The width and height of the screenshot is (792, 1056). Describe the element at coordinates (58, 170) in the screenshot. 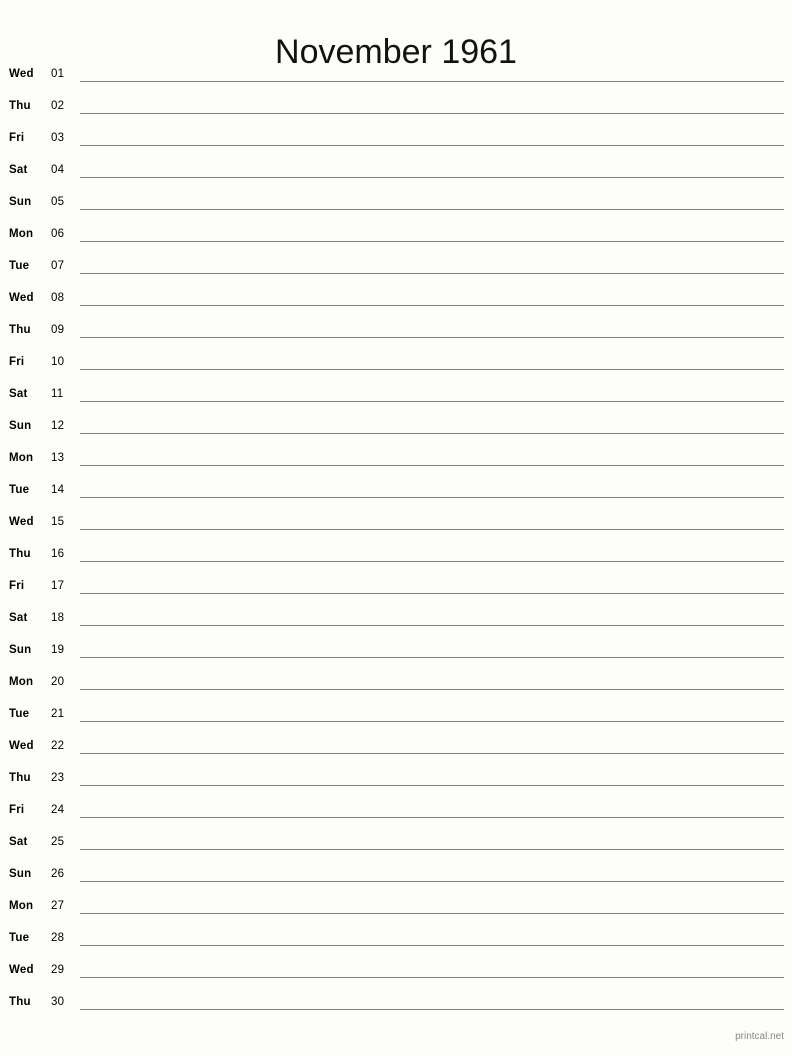

I see `day-number-label: 04` at that location.